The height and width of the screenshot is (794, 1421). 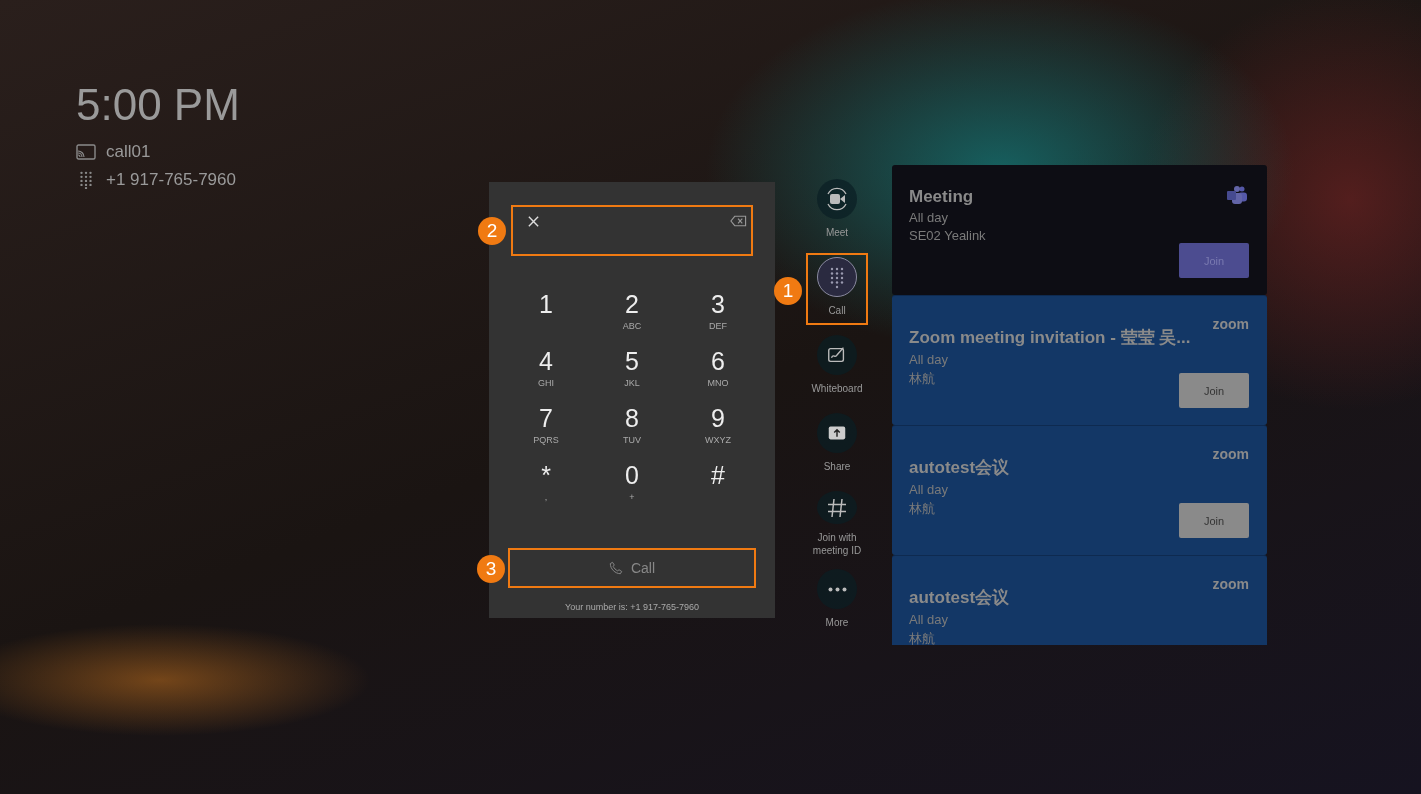 I want to click on phone-number: +1 917-765-7960, so click(x=171, y=180).